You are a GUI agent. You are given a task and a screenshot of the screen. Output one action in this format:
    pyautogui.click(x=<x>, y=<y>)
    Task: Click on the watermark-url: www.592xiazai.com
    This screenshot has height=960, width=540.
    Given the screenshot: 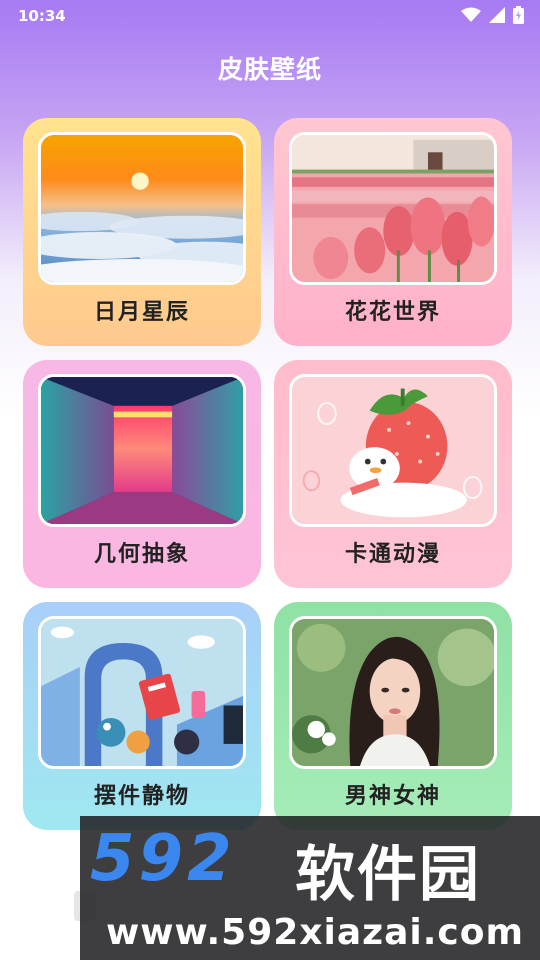 What is the action you would take?
    pyautogui.click(x=315, y=932)
    